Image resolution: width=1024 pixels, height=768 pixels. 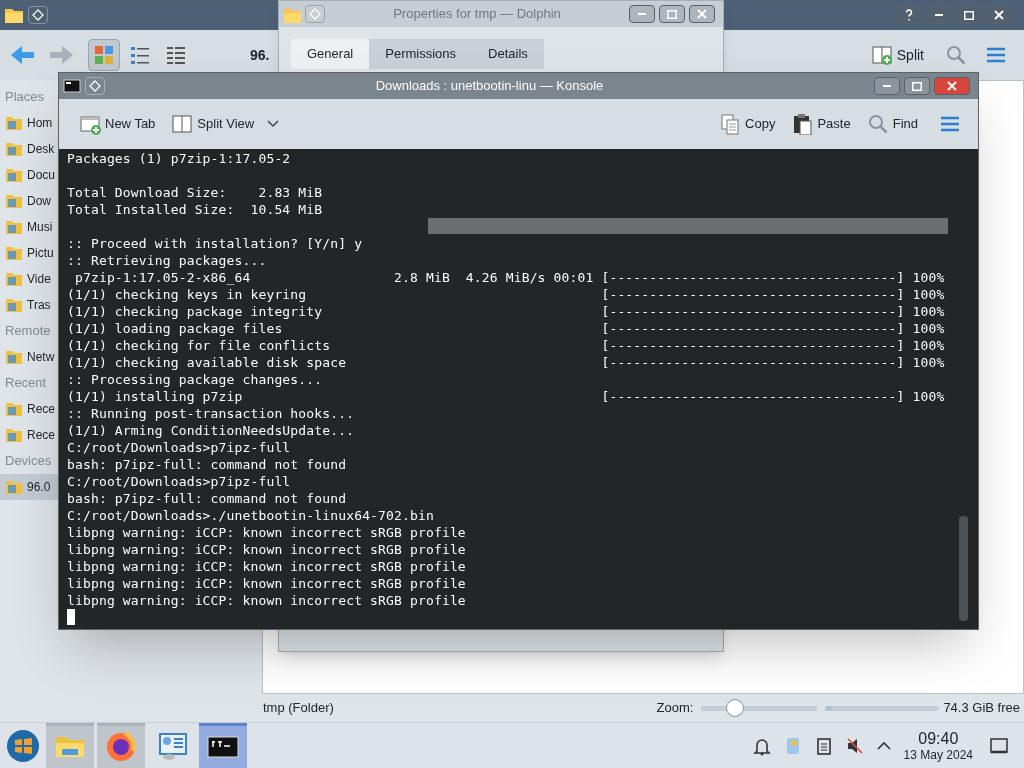 I want to click on terminal-line: p7zip-1:17.05-2-x86_64 2.8 MiB 4.26 MiB/s 00:01 [------------------------------------] 100%, so click(x=509, y=277).